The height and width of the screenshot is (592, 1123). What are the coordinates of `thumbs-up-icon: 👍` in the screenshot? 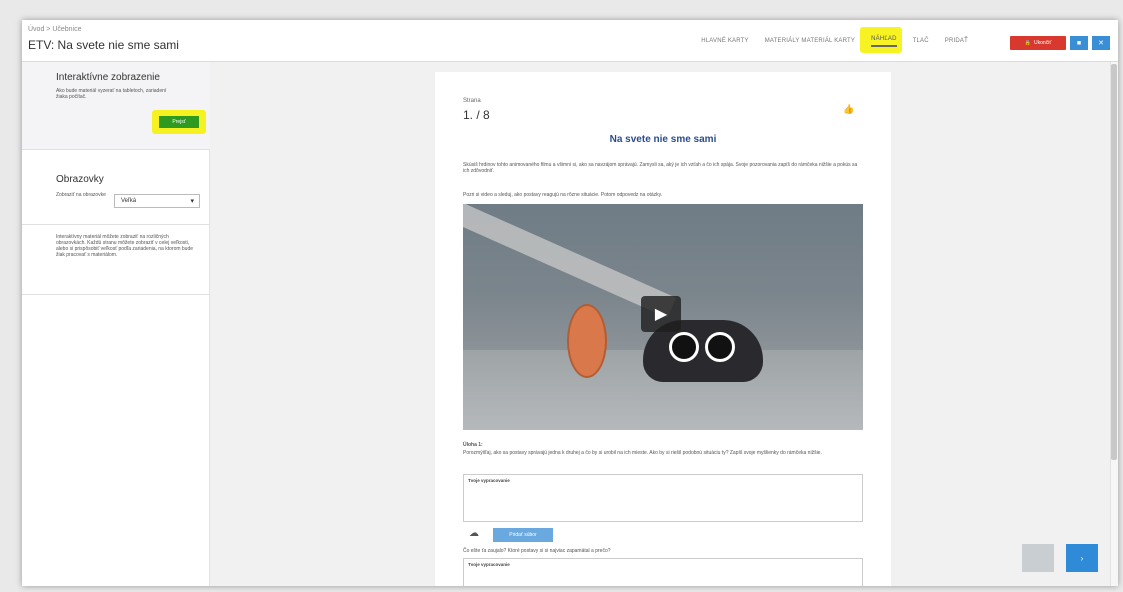 It's located at (848, 109).